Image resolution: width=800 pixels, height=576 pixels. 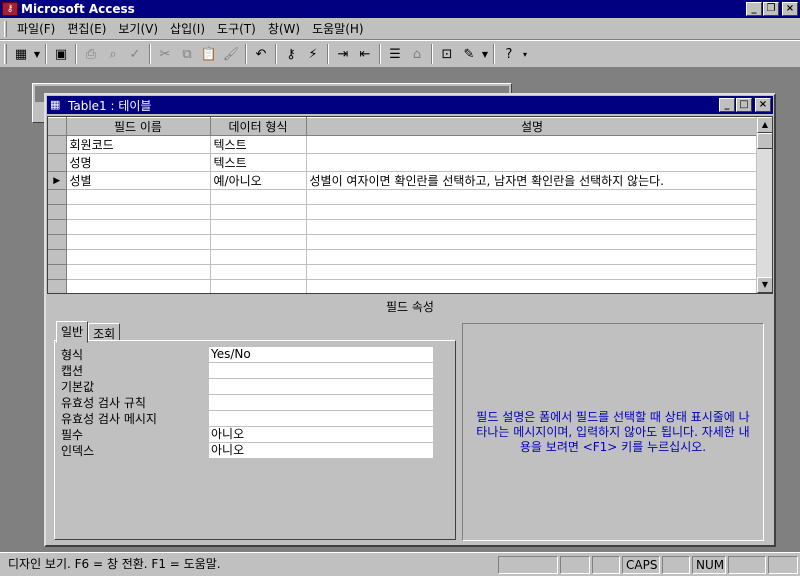 I want to click on toolbar-grip, so click(x=5, y=54).